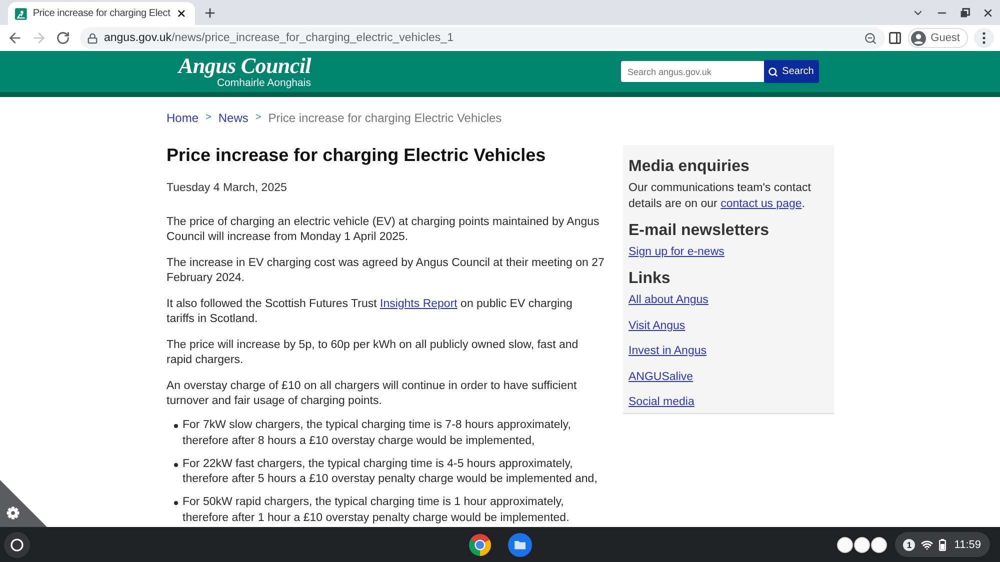 This screenshot has height=562, width=1000. Describe the element at coordinates (650, 279) in the screenshot. I see `sidebar-heading: Links` at that location.